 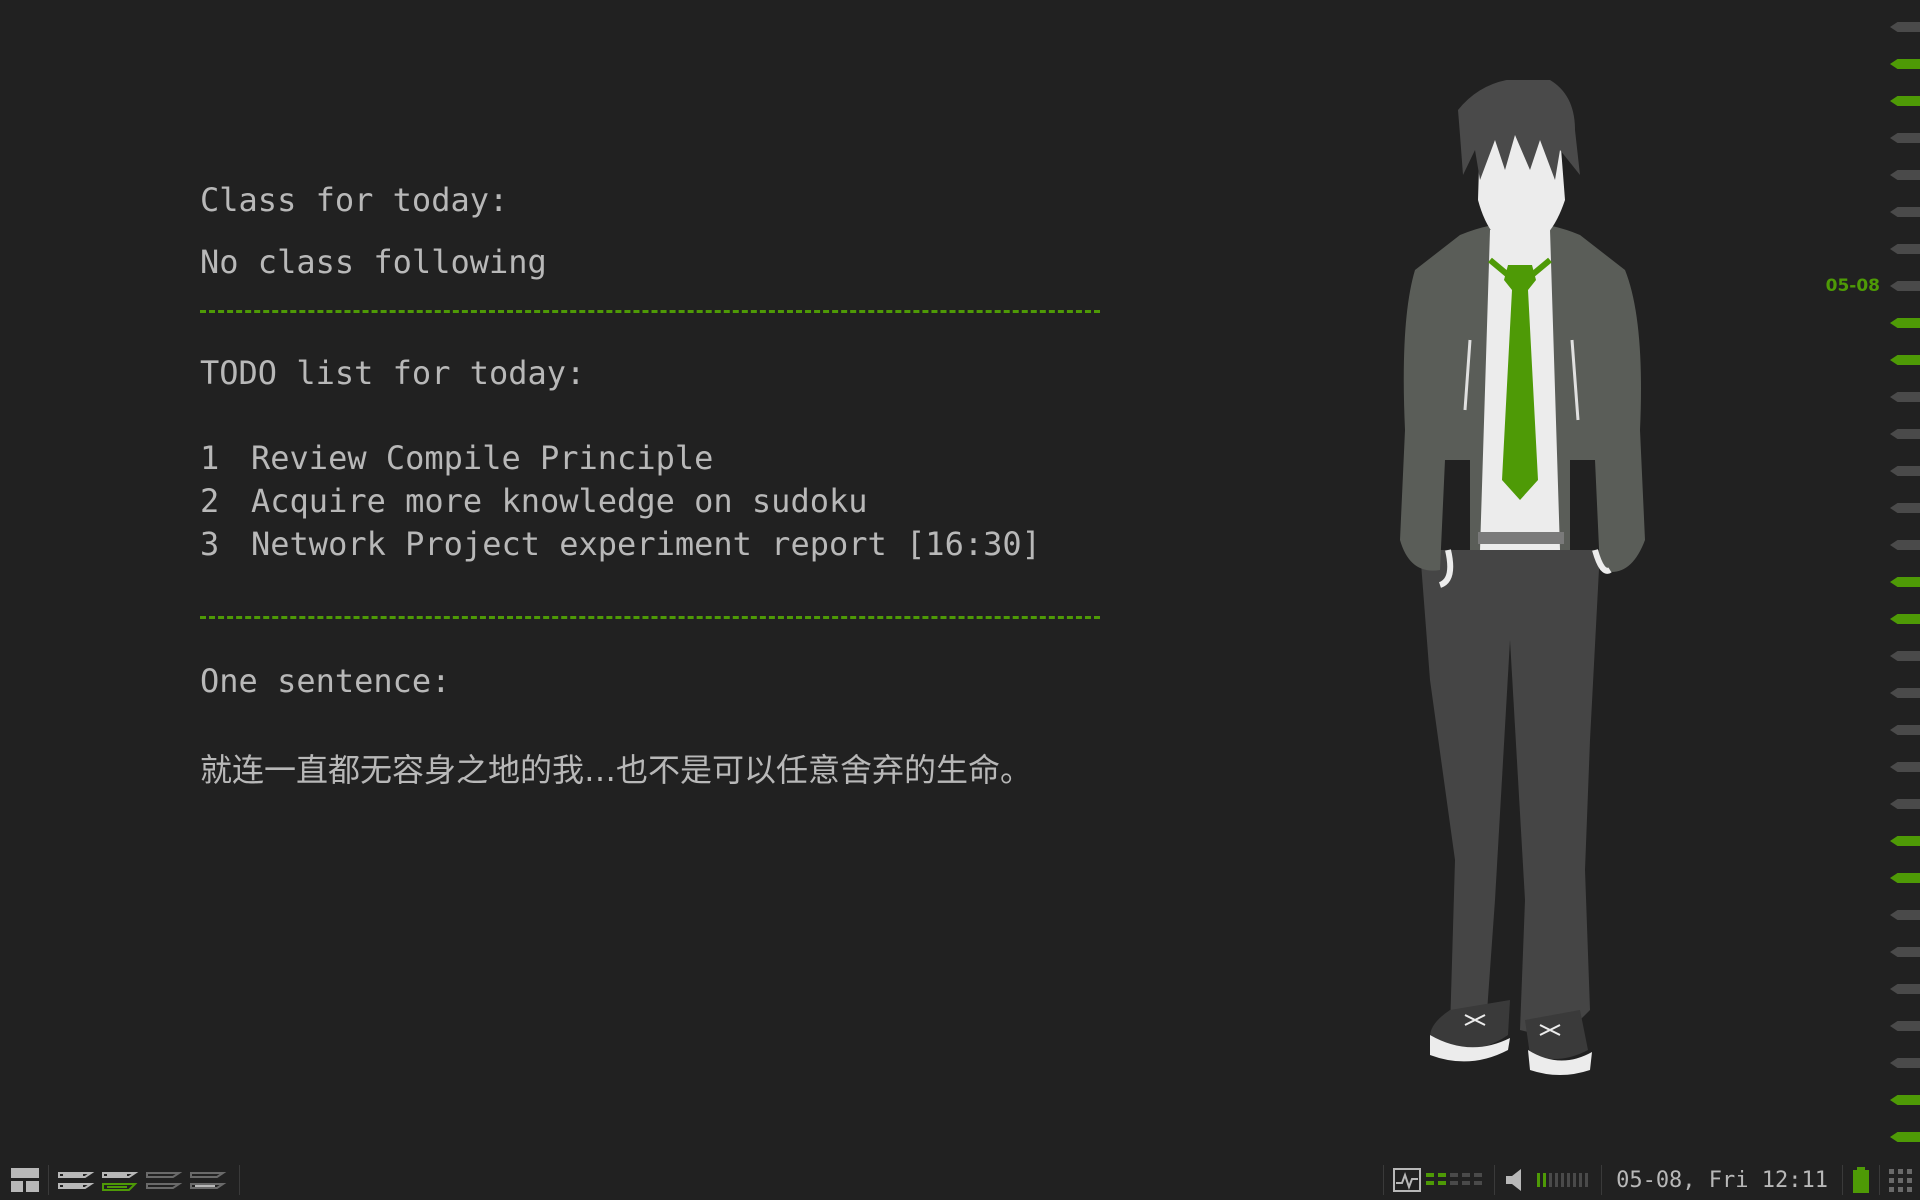 What do you see at coordinates (25, 1180) in the screenshot?
I see `tile-layout-icon` at bounding box center [25, 1180].